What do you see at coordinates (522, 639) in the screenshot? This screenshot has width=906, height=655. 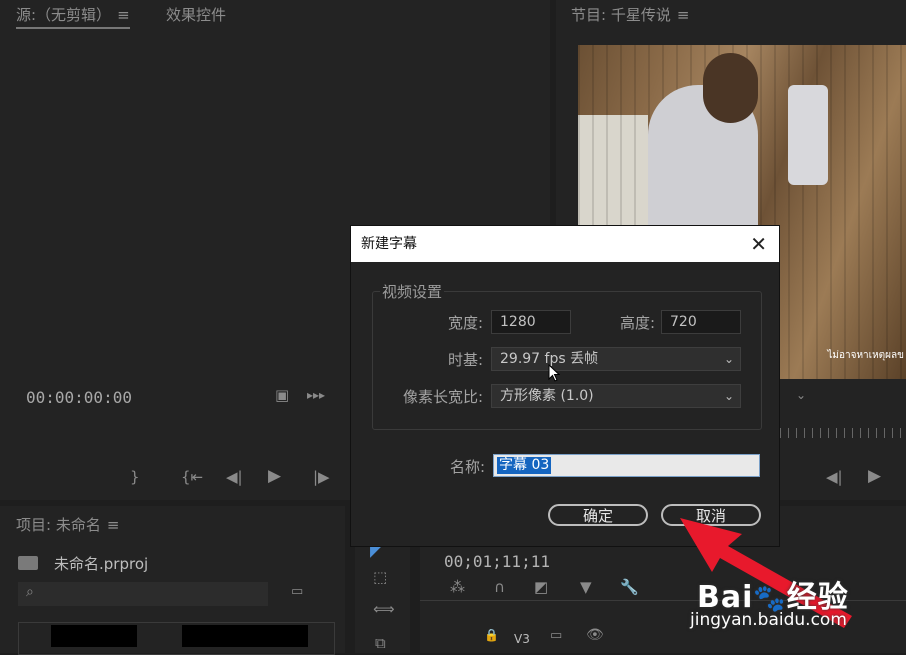 I see `track-v3-label: V3` at bounding box center [522, 639].